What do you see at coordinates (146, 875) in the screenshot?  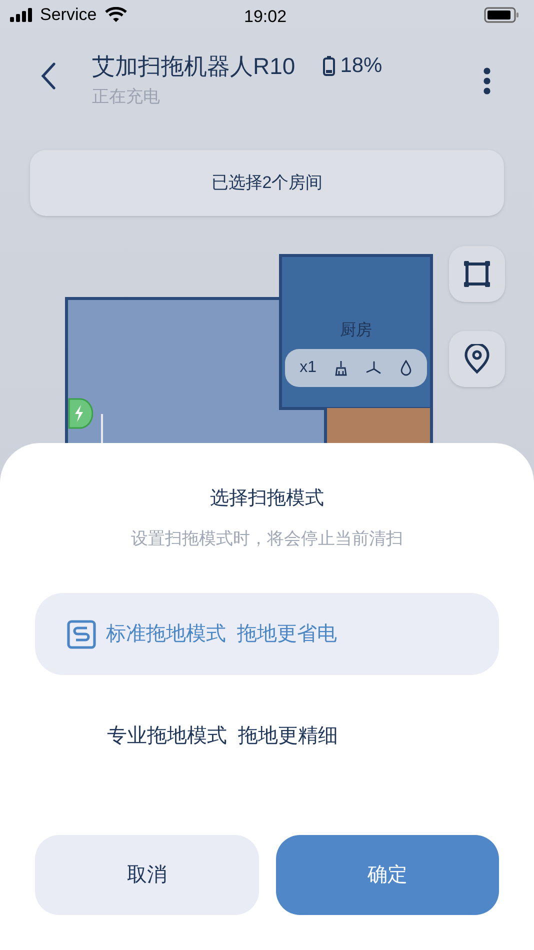 I see `cancel-button: 取消` at bounding box center [146, 875].